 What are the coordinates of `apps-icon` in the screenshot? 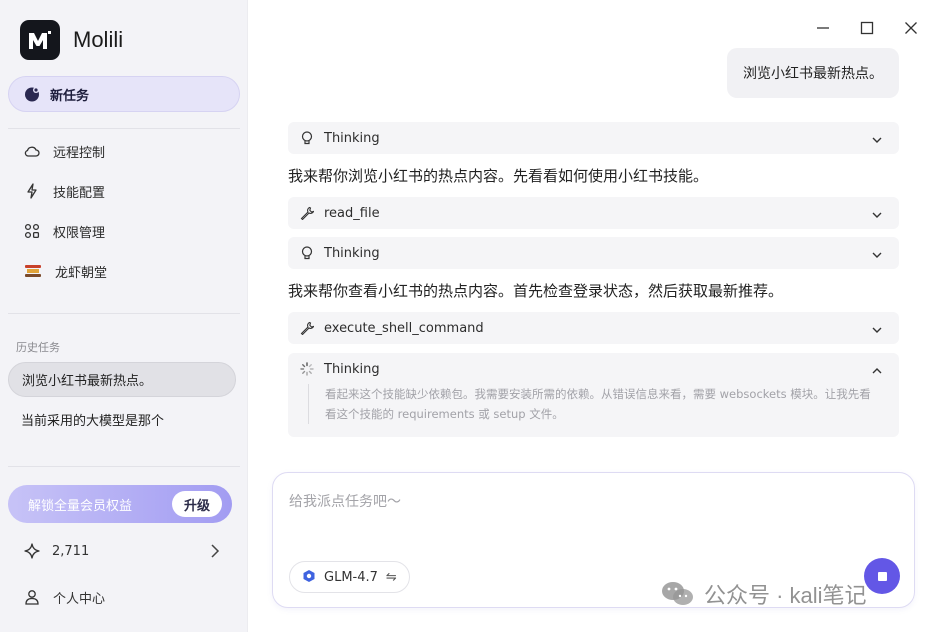 It's located at (32, 231).